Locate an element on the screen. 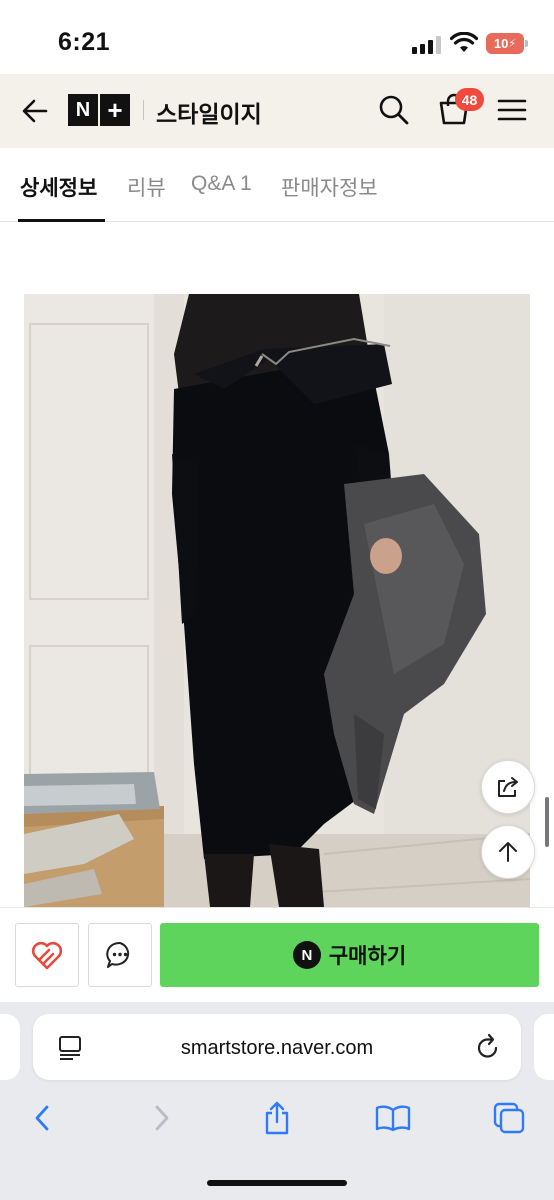 The image size is (554, 1200). previous-tab-peek is located at coordinates (10, 1047).